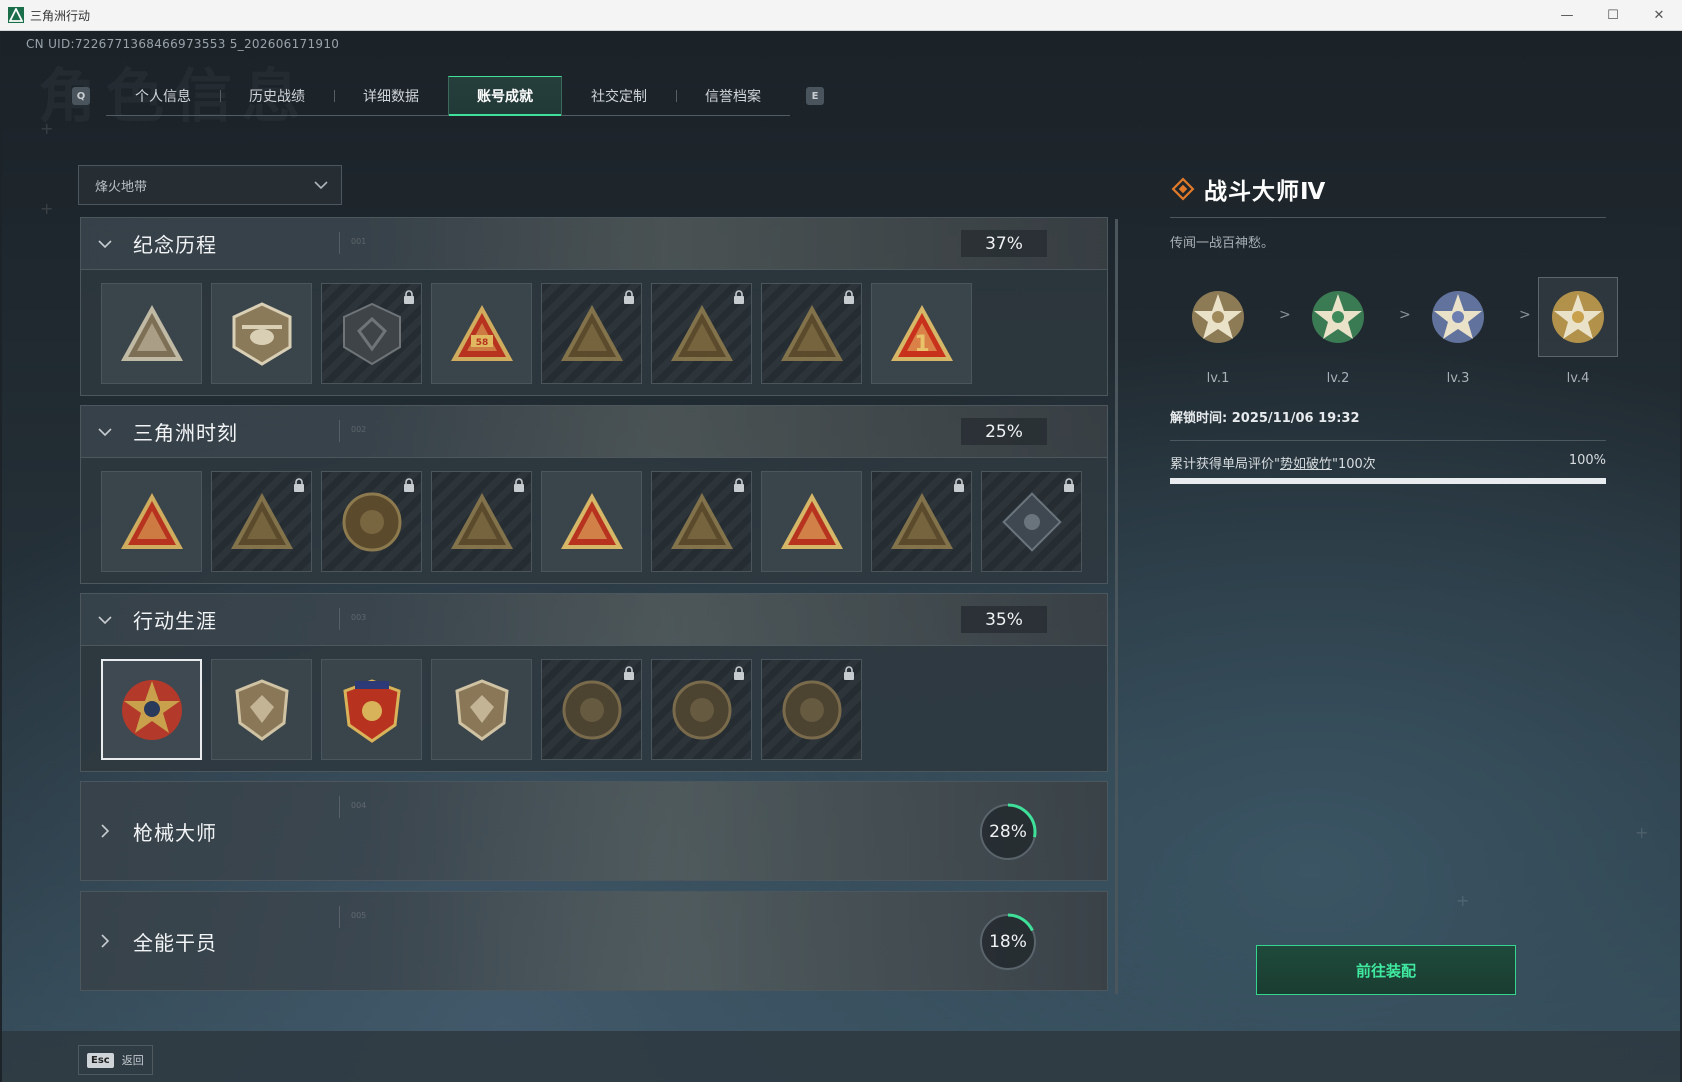  I want to click on category-index: 004, so click(359, 805).